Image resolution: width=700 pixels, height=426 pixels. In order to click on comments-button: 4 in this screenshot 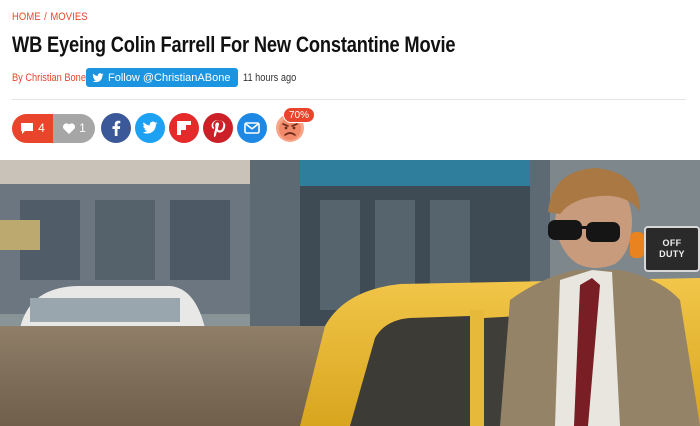, I will do `click(32, 128)`.